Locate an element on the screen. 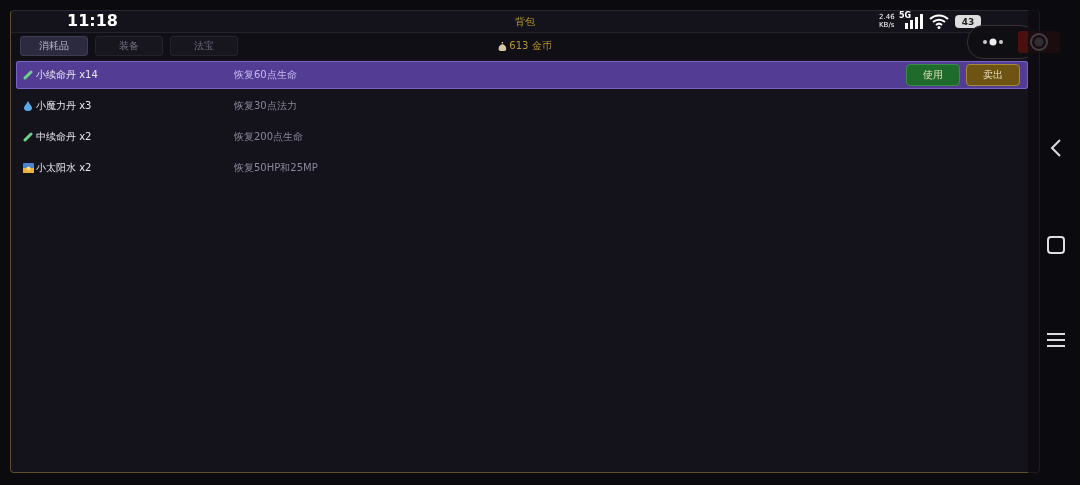 The height and width of the screenshot is (485, 1080). menu-icon is located at coordinates (1056, 339).